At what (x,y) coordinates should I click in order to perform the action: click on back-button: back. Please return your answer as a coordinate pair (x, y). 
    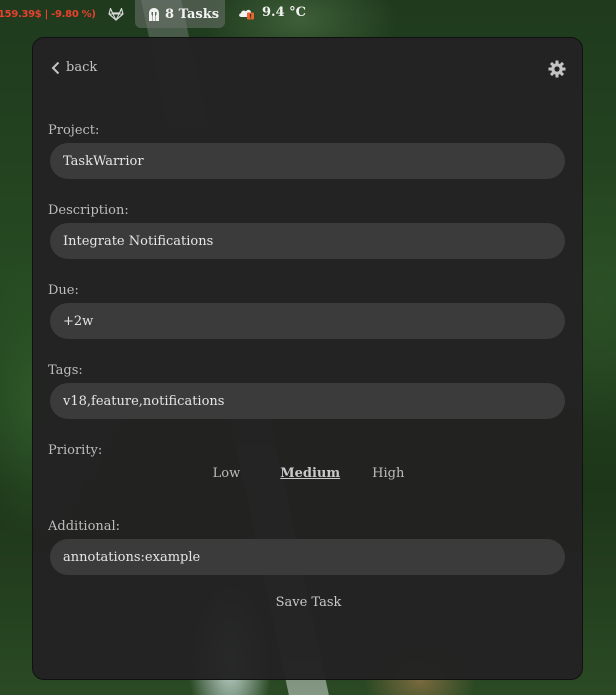
    Looking at the image, I should click on (74, 67).